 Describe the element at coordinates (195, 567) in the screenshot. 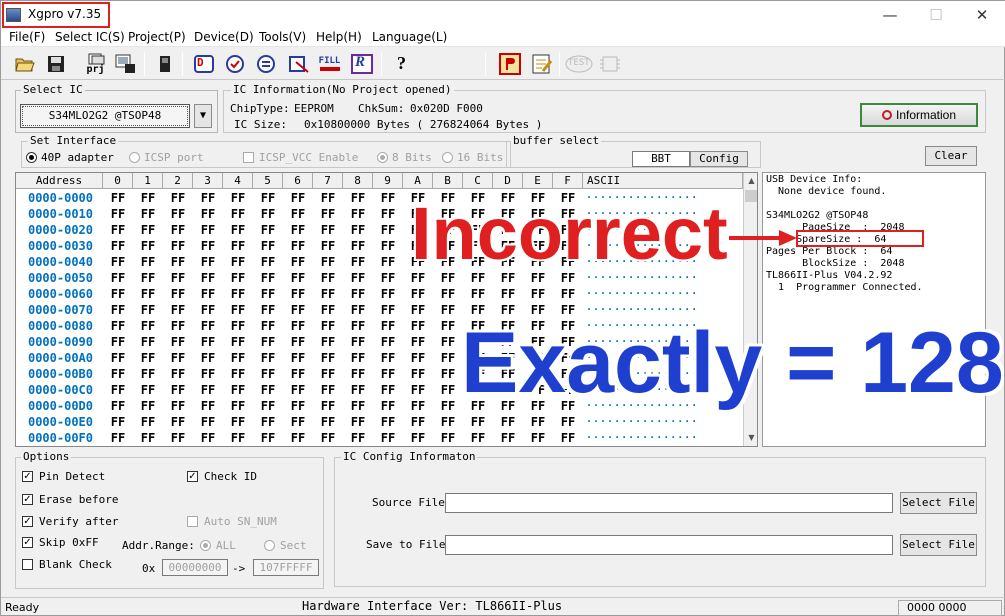

I see `addr-from-field: 00000000` at that location.